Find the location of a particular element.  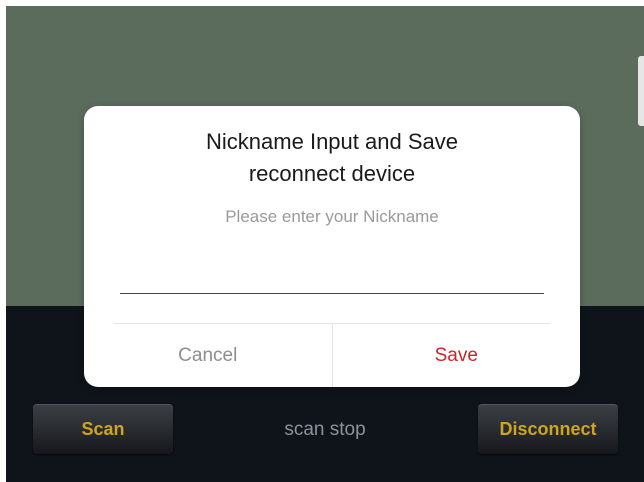

save-button: Save is located at coordinates (457, 355).